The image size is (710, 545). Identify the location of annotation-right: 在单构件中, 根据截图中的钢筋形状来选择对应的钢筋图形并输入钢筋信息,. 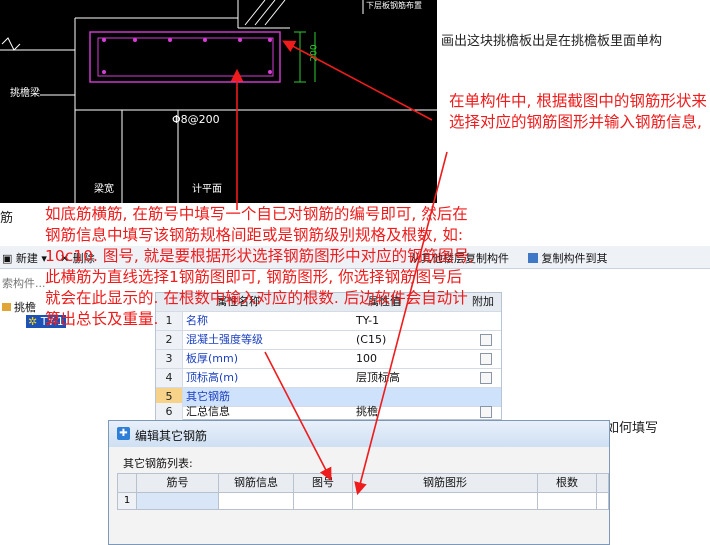
(578, 111).